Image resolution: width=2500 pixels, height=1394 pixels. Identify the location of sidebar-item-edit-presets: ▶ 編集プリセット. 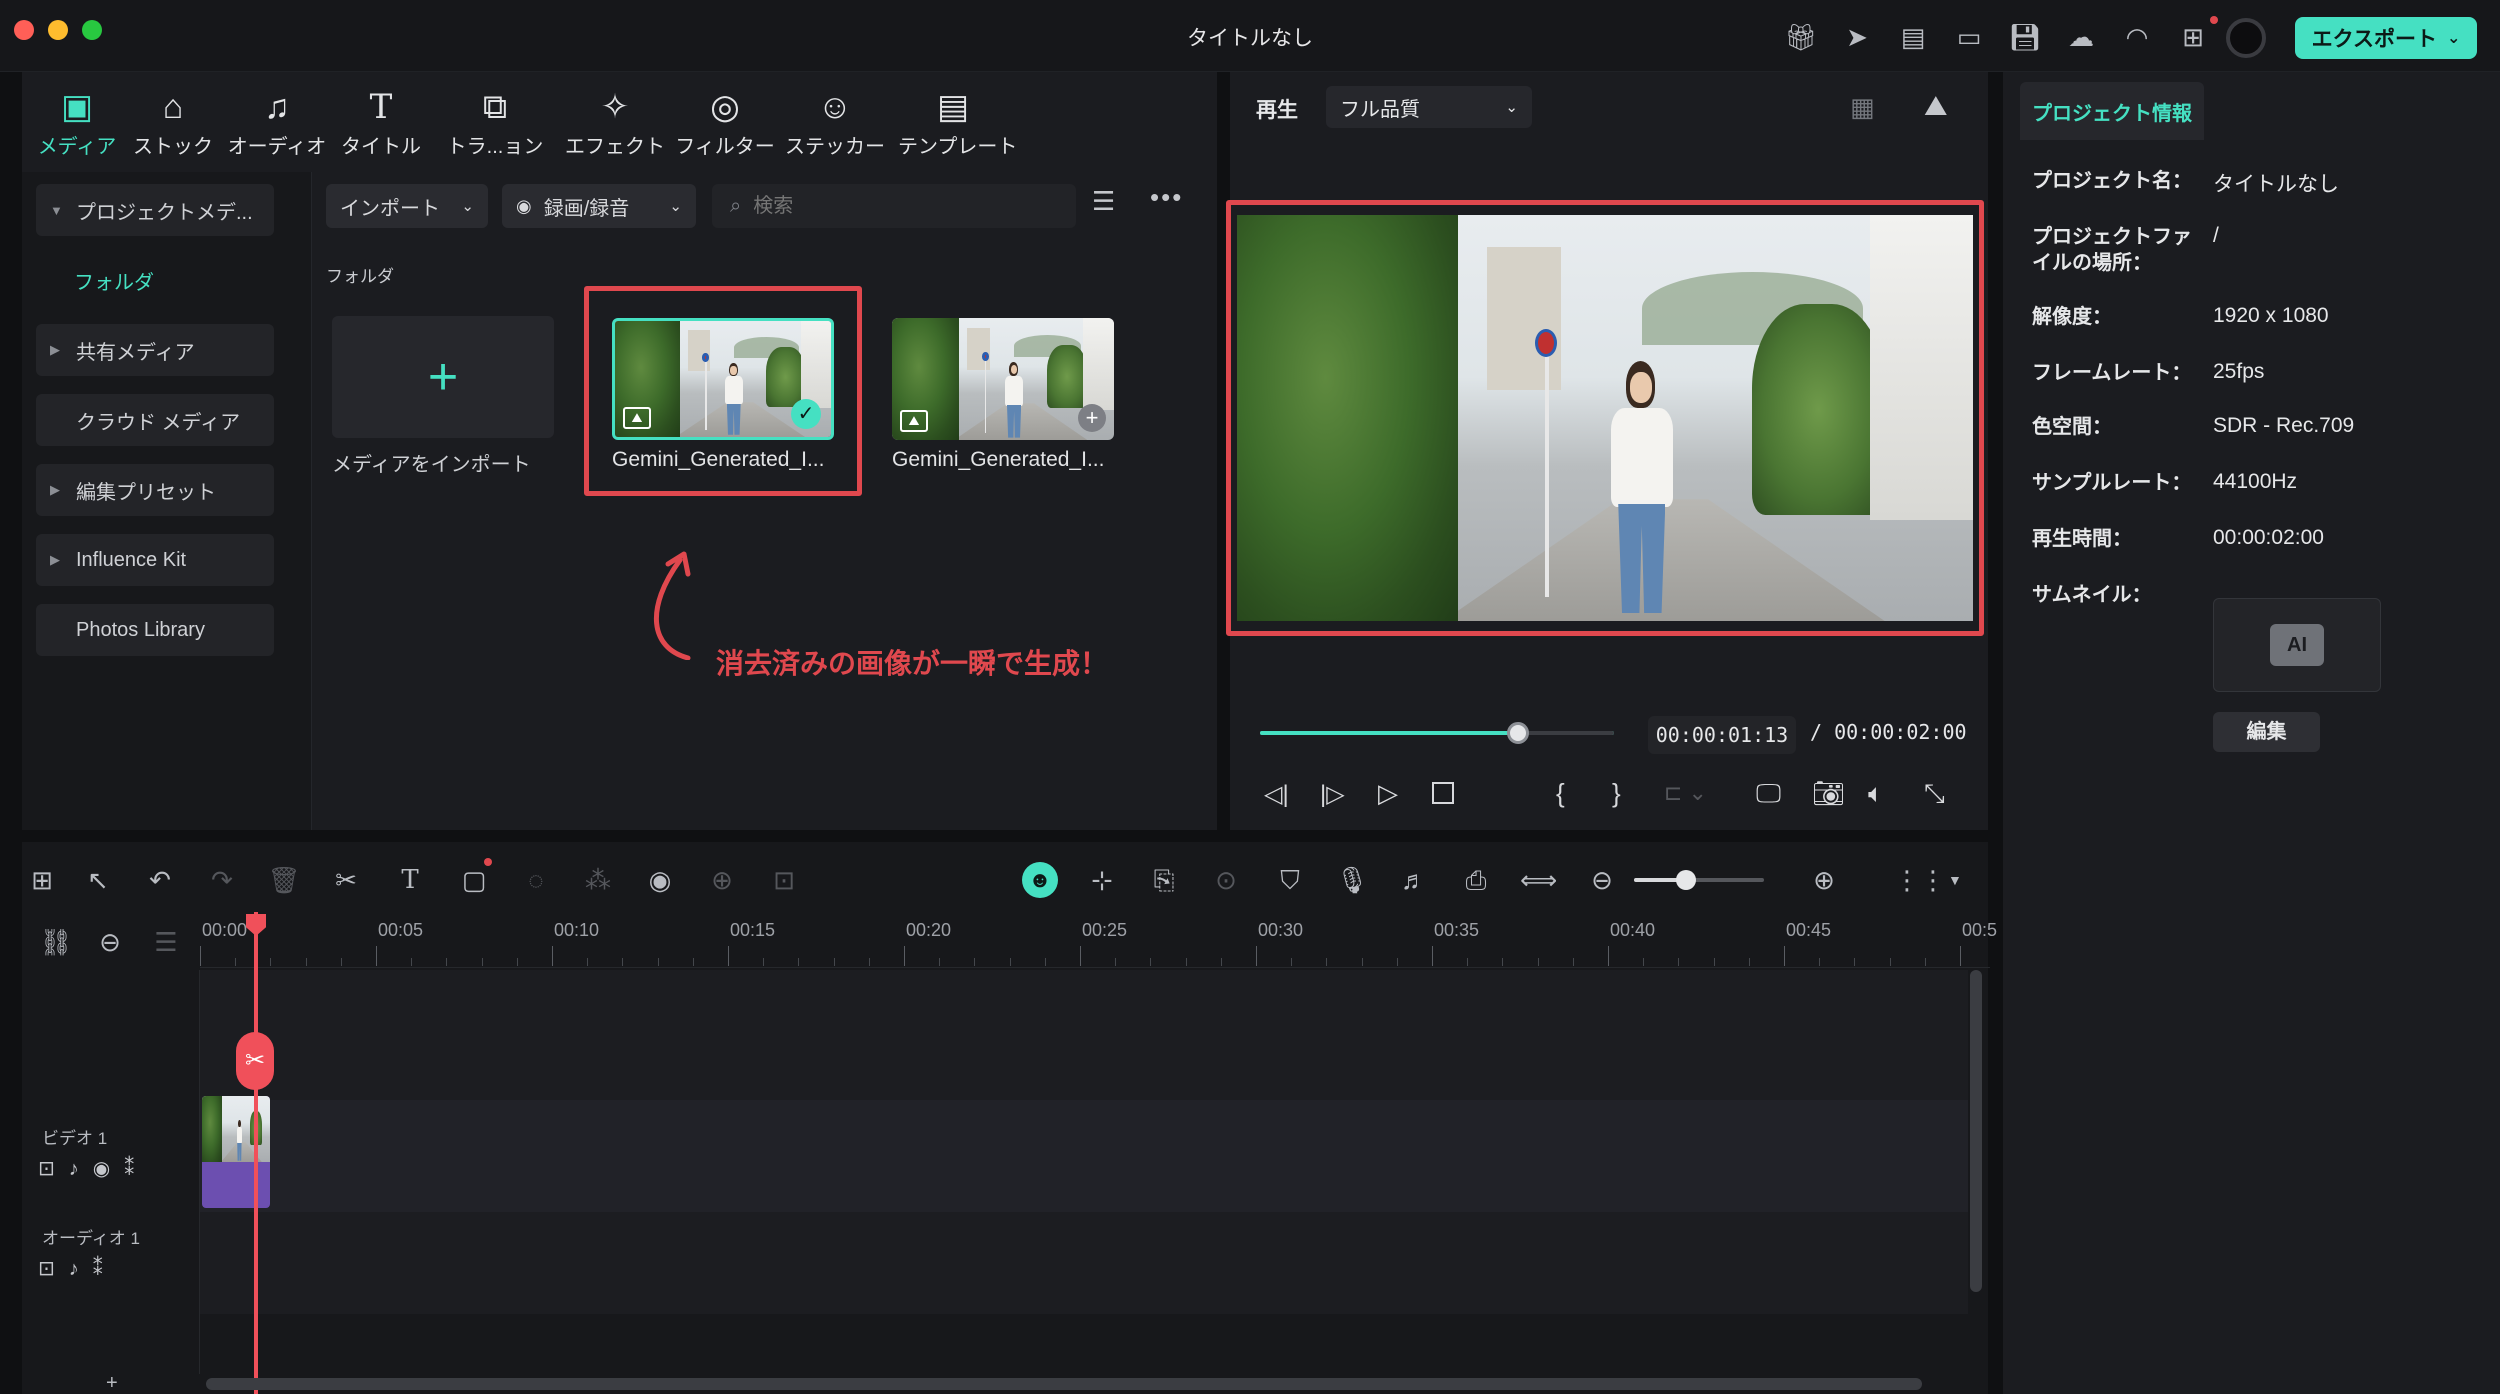
(155, 490).